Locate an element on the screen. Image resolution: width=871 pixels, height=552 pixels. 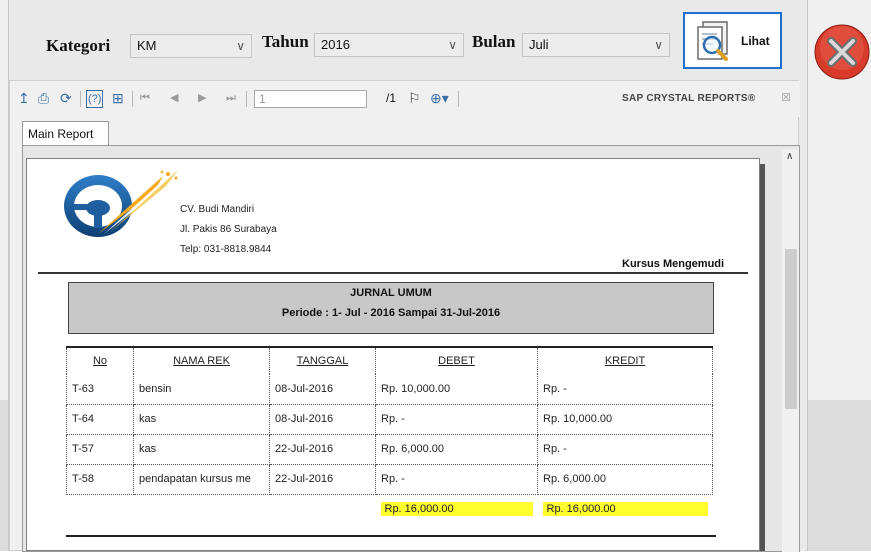
sap-crystal-reports-brand: SAP CRYSTAL REPORTS® is located at coordinates (689, 98).